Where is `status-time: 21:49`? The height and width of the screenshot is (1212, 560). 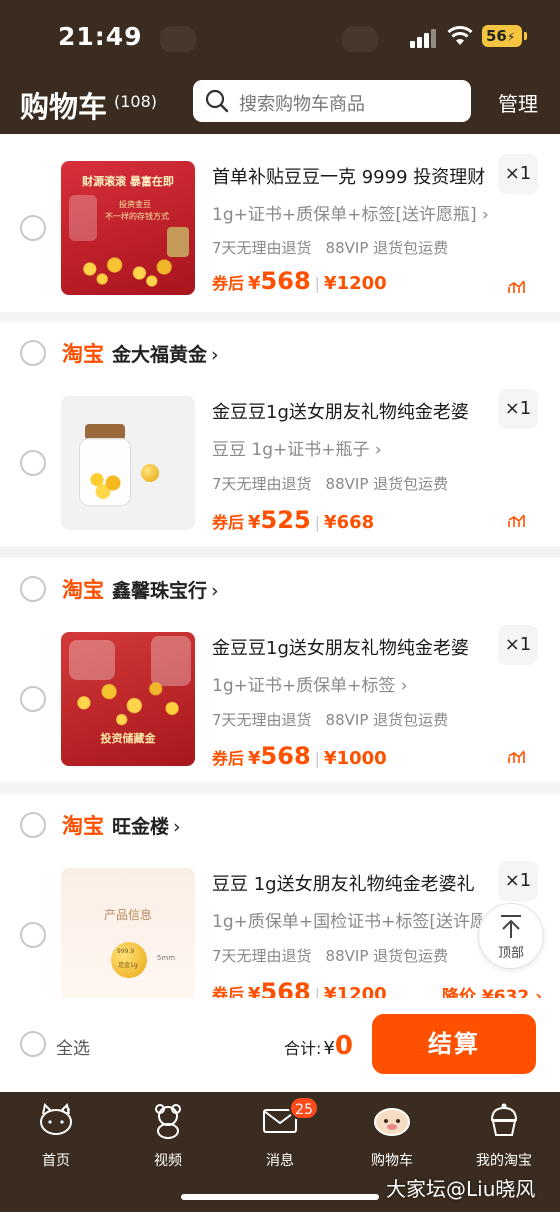 status-time: 21:49 is located at coordinates (100, 36).